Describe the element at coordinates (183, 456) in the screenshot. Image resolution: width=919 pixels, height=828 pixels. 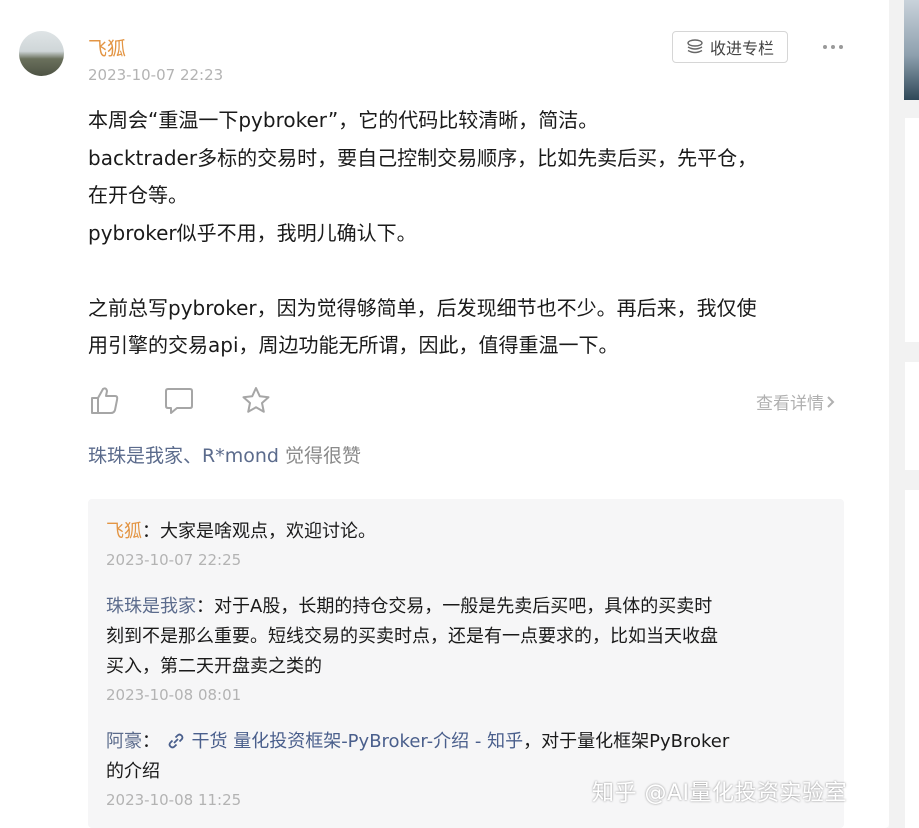
I see `likers-names: 珠珠是我家、R*mond` at that location.